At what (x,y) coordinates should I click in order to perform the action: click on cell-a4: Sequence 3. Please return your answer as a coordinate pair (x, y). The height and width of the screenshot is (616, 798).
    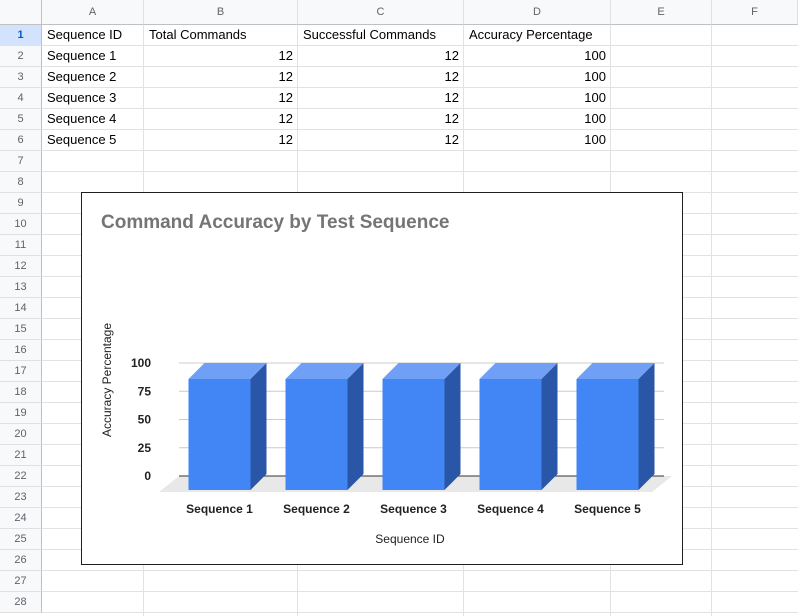
    Looking at the image, I should click on (92, 98).